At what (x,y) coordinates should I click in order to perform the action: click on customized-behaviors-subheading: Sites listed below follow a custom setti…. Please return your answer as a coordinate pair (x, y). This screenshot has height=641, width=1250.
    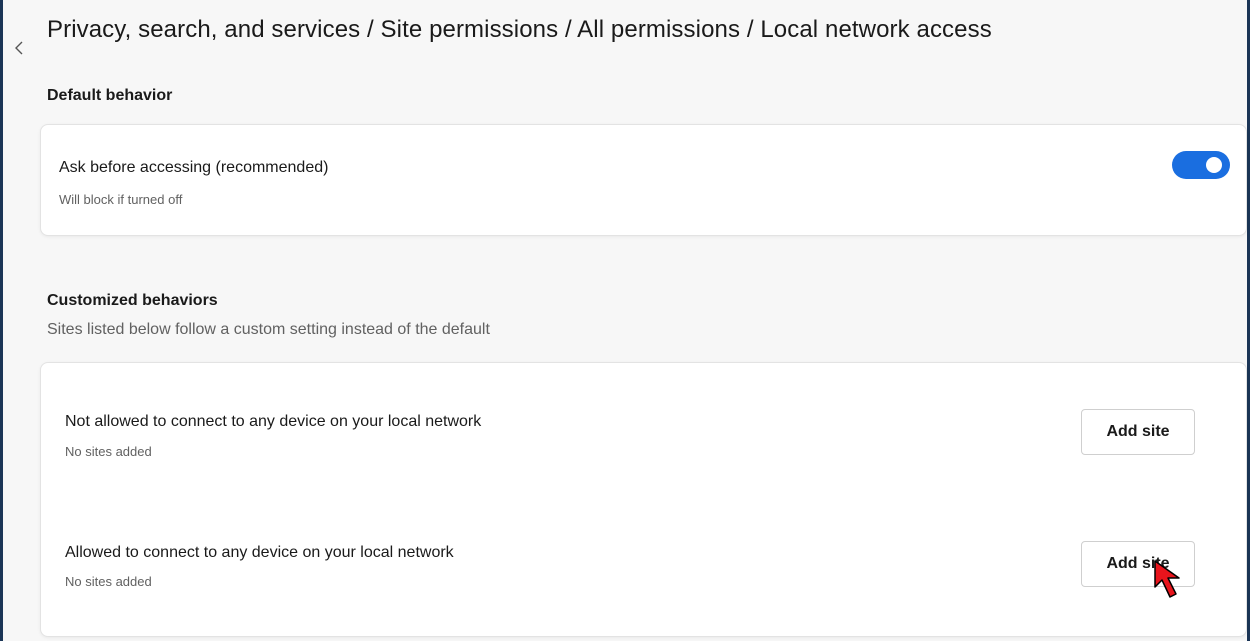
    Looking at the image, I should click on (268, 329).